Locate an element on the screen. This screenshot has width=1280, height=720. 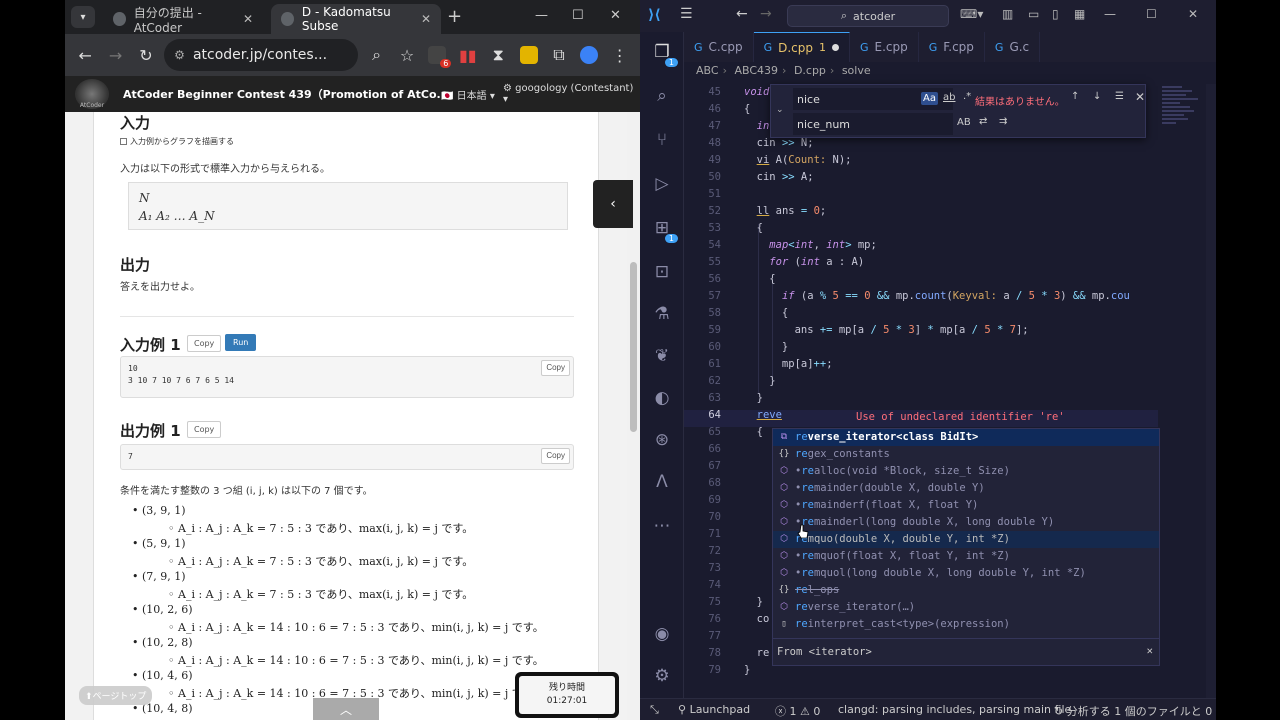
scroll-up-chevron-icon: ︿ is located at coordinates (346, 709).